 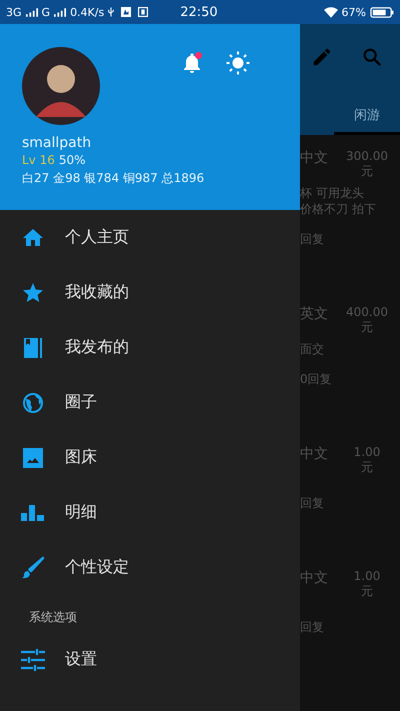 What do you see at coordinates (38, 160) in the screenshot?
I see `user-level: Lv 16` at bounding box center [38, 160].